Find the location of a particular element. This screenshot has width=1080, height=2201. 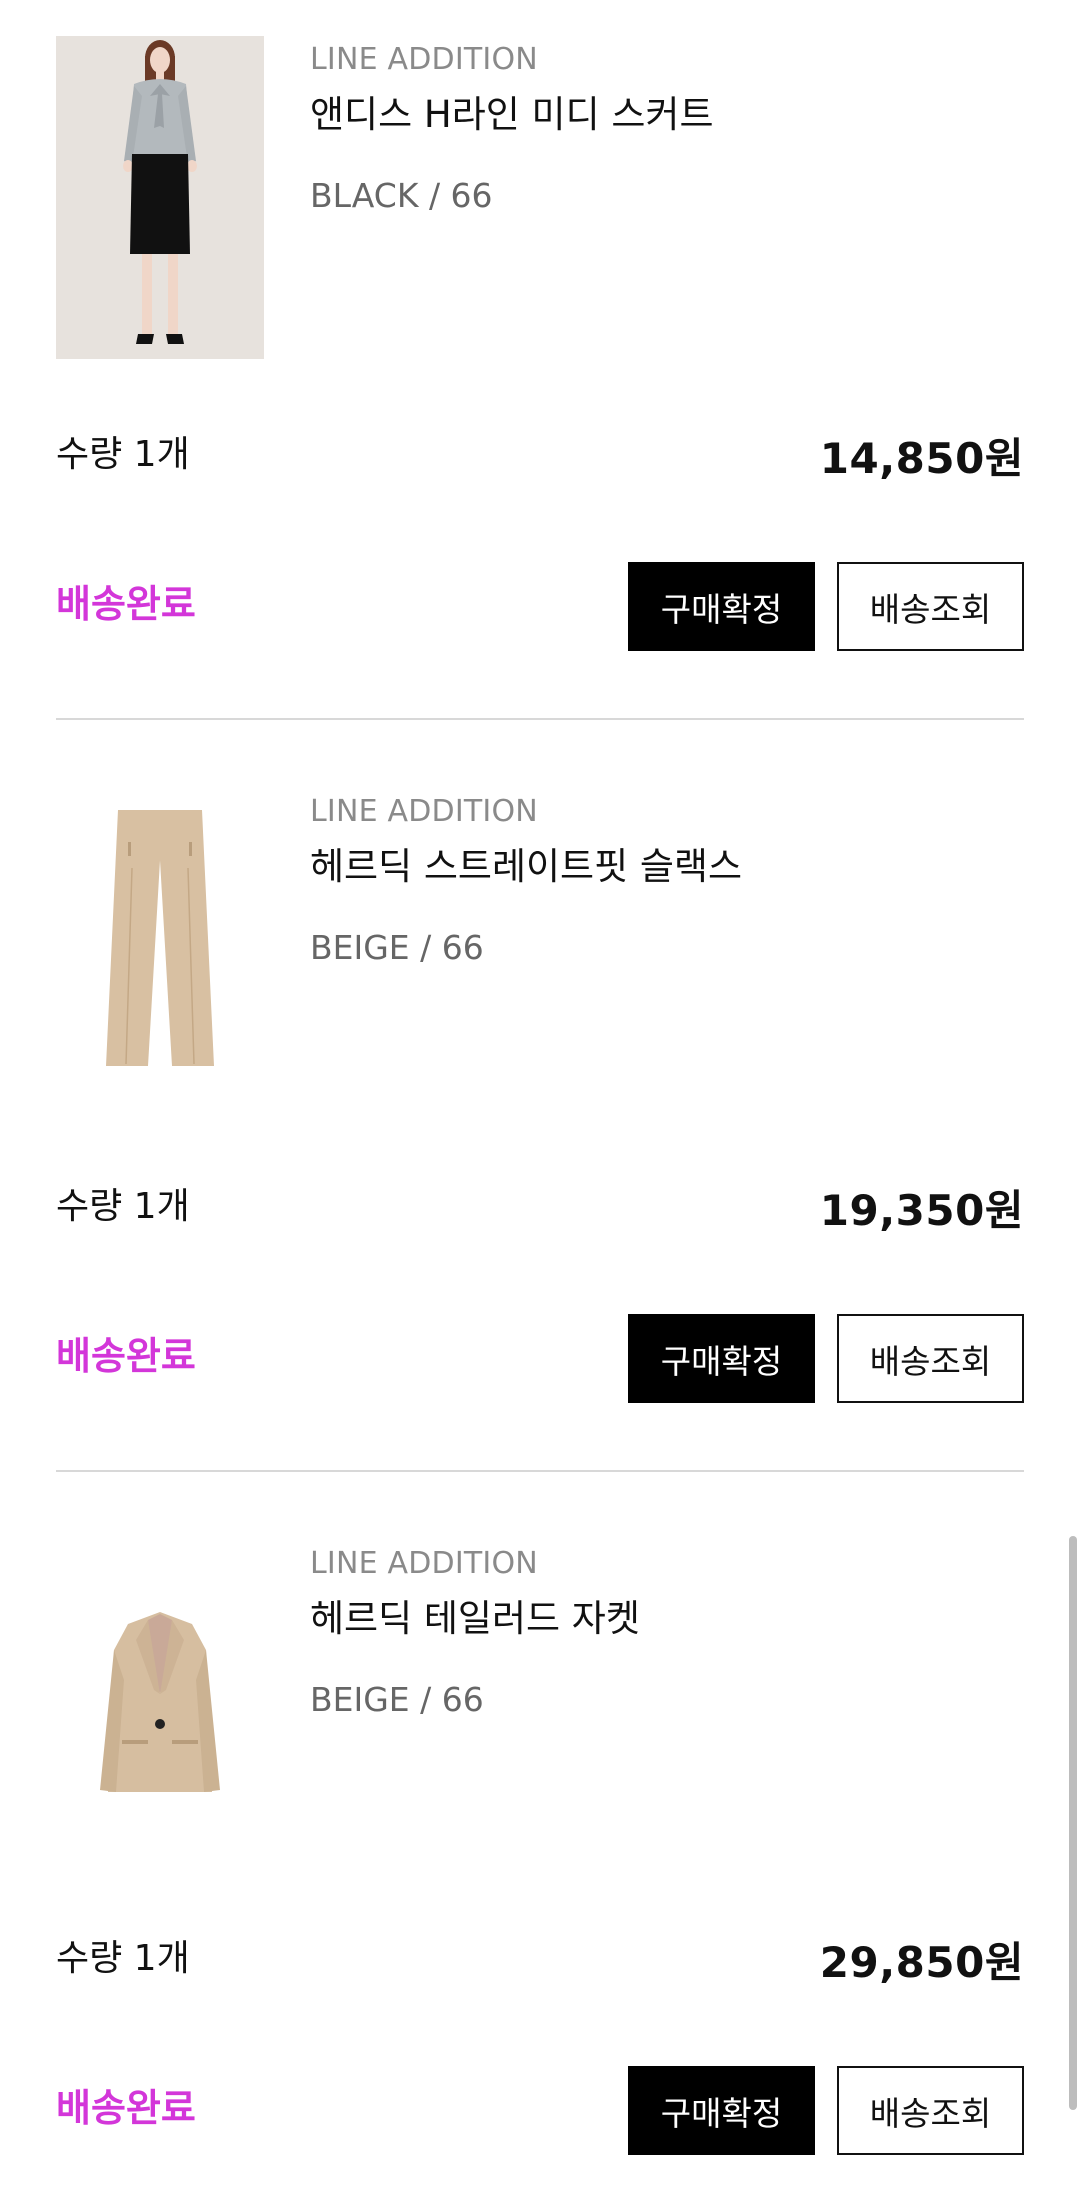

product-info: LINE ADDITION 헤르딕 스트레이트핏 슬랙스 BEIGE / 66 is located at coordinates (667, 881).